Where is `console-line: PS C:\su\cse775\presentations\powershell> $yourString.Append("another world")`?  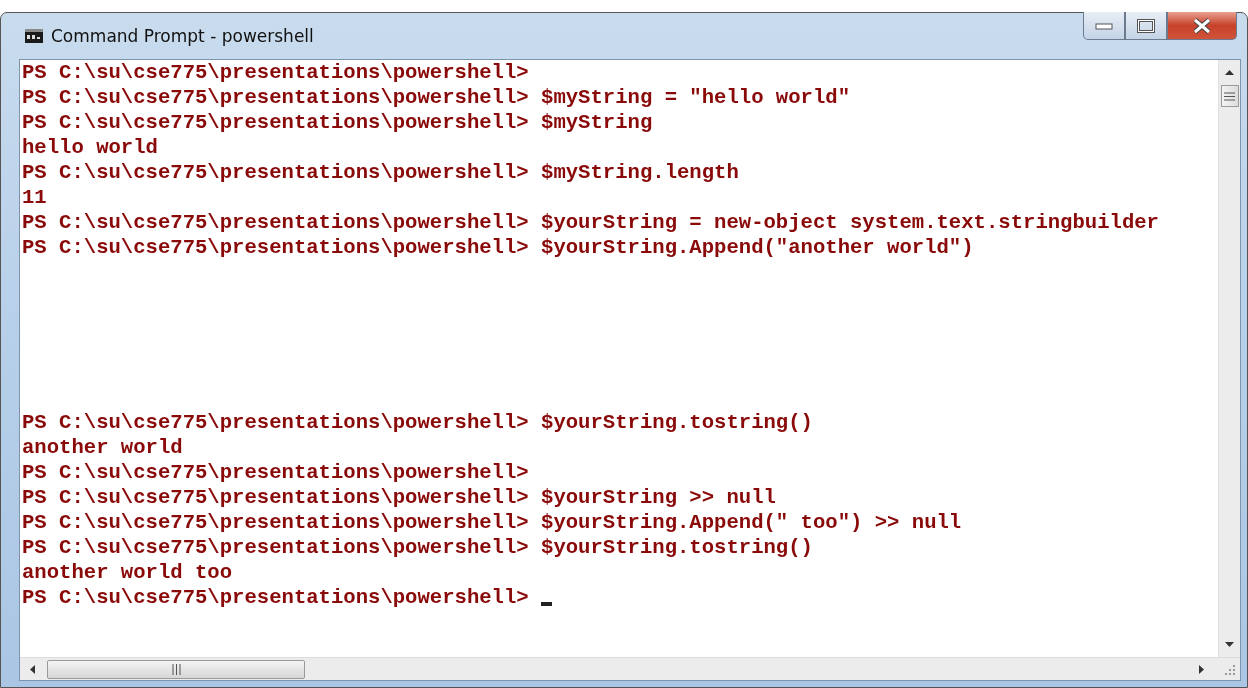
console-line: PS C:\su\cse775\presentations\powershell> $yourString.Append("another world") is located at coordinates (498, 247).